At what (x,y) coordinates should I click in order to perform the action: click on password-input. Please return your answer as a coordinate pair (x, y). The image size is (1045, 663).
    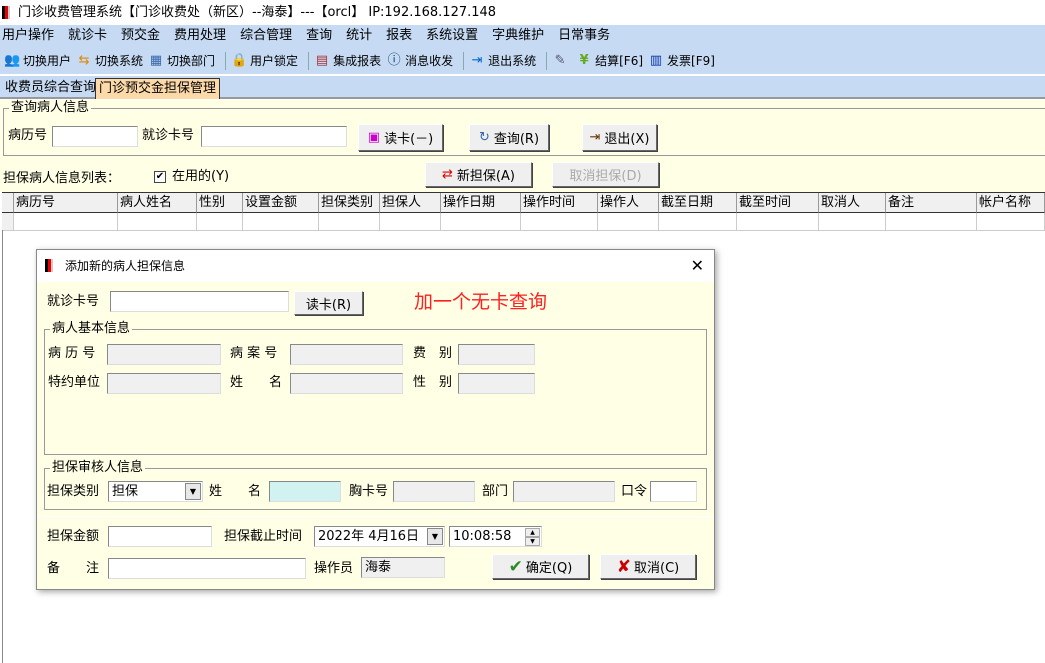
    Looking at the image, I should click on (673, 491).